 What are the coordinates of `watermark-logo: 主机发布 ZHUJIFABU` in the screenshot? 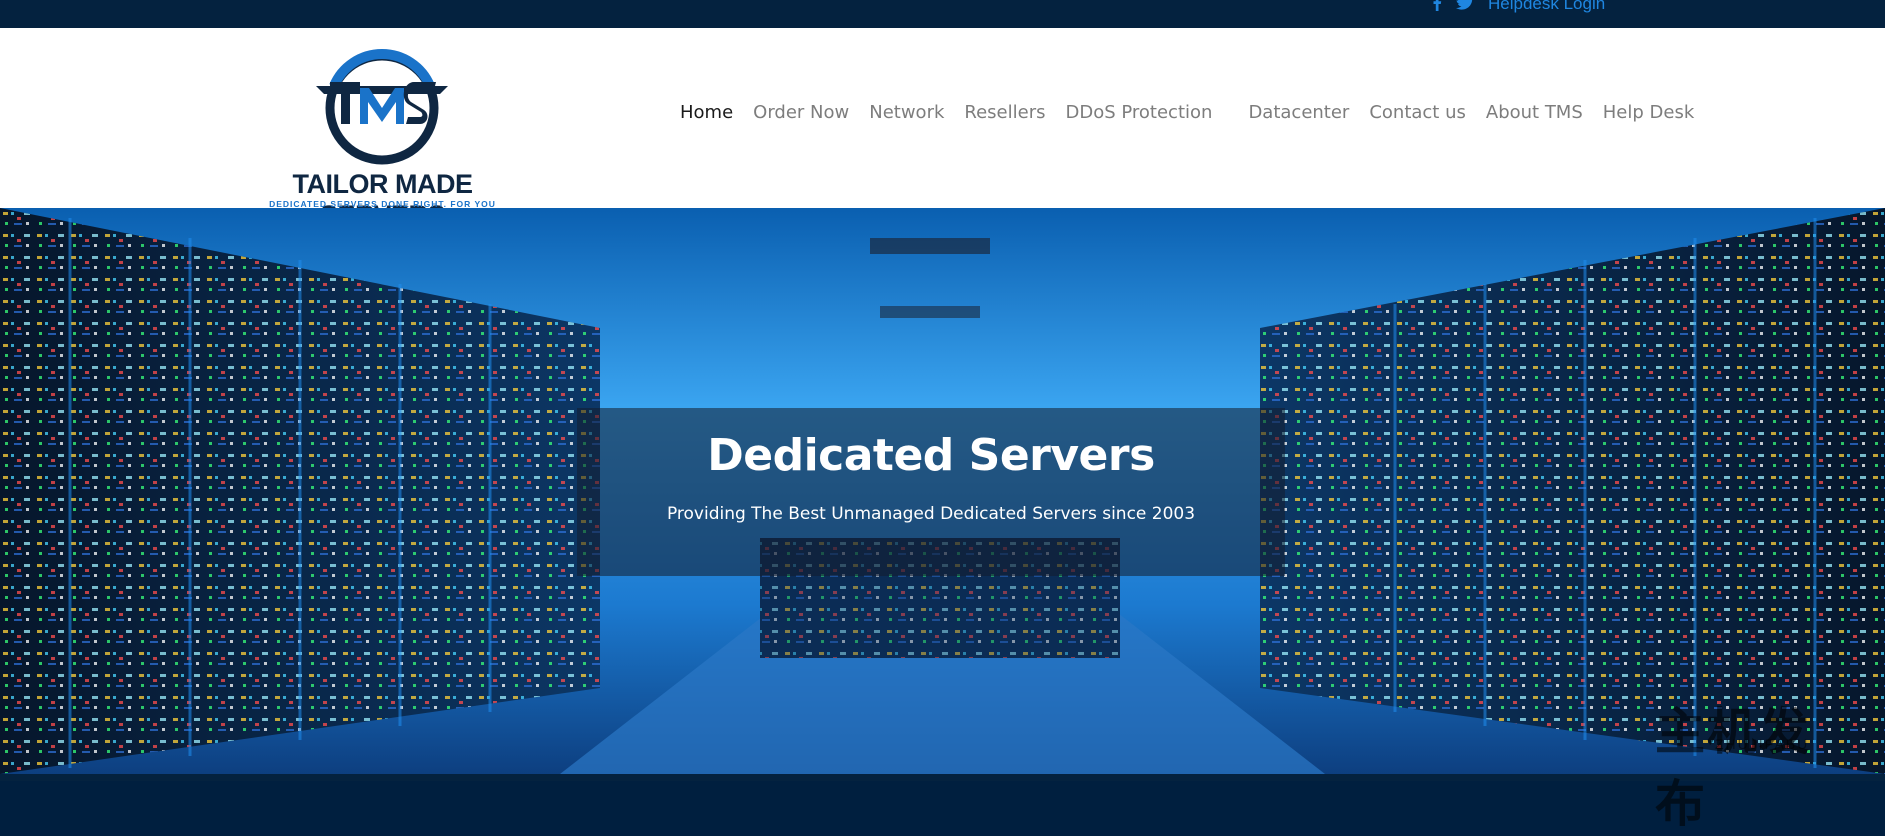 It's located at (1755, 762).